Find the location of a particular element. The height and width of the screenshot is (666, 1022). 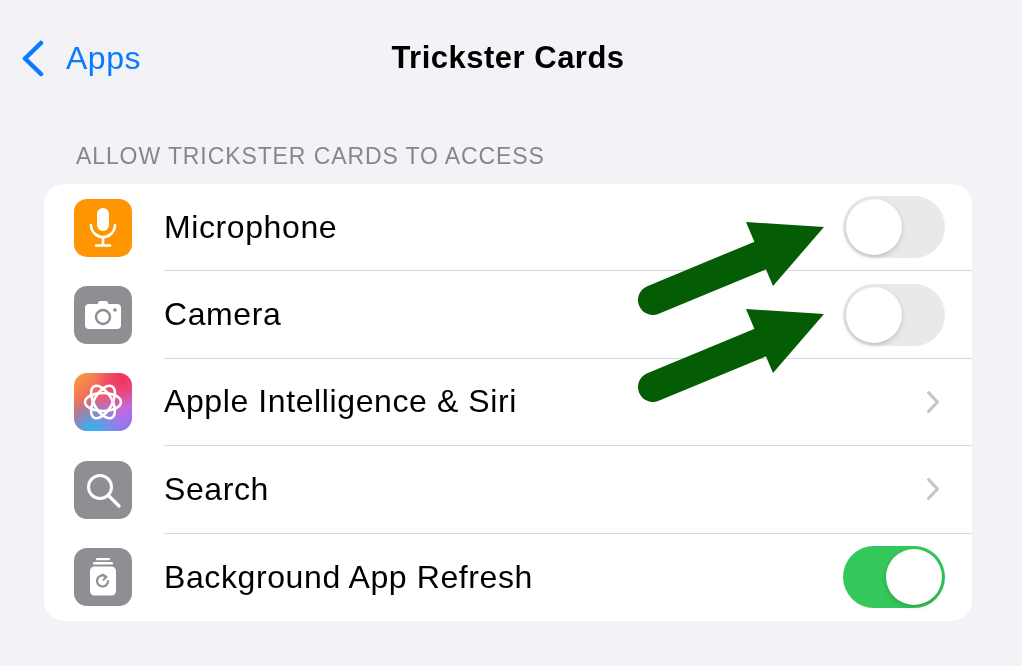

row-label: Camera is located at coordinates (223, 315).